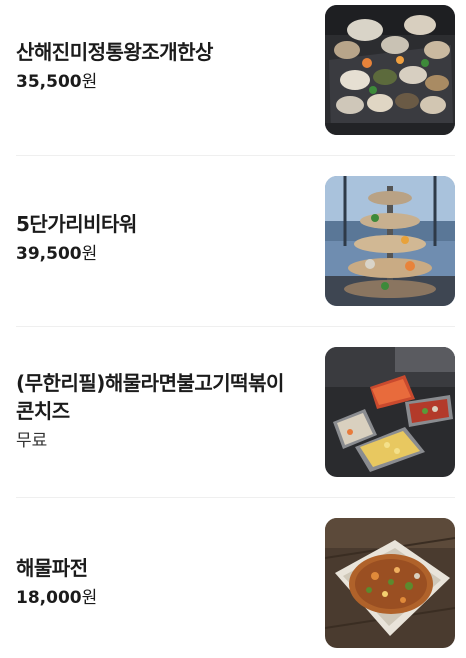 Image resolution: width=466 pixels, height=658 pixels. I want to click on seafood-pancake-photo-icon, so click(390, 583).